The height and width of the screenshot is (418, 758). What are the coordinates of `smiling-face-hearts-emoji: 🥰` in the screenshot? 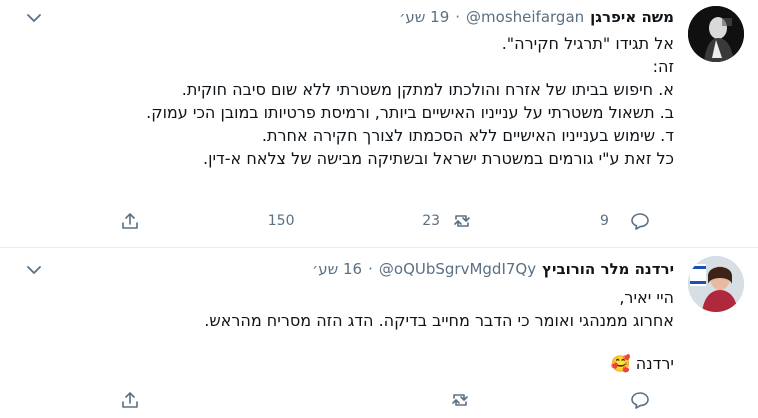 It's located at (620, 363).